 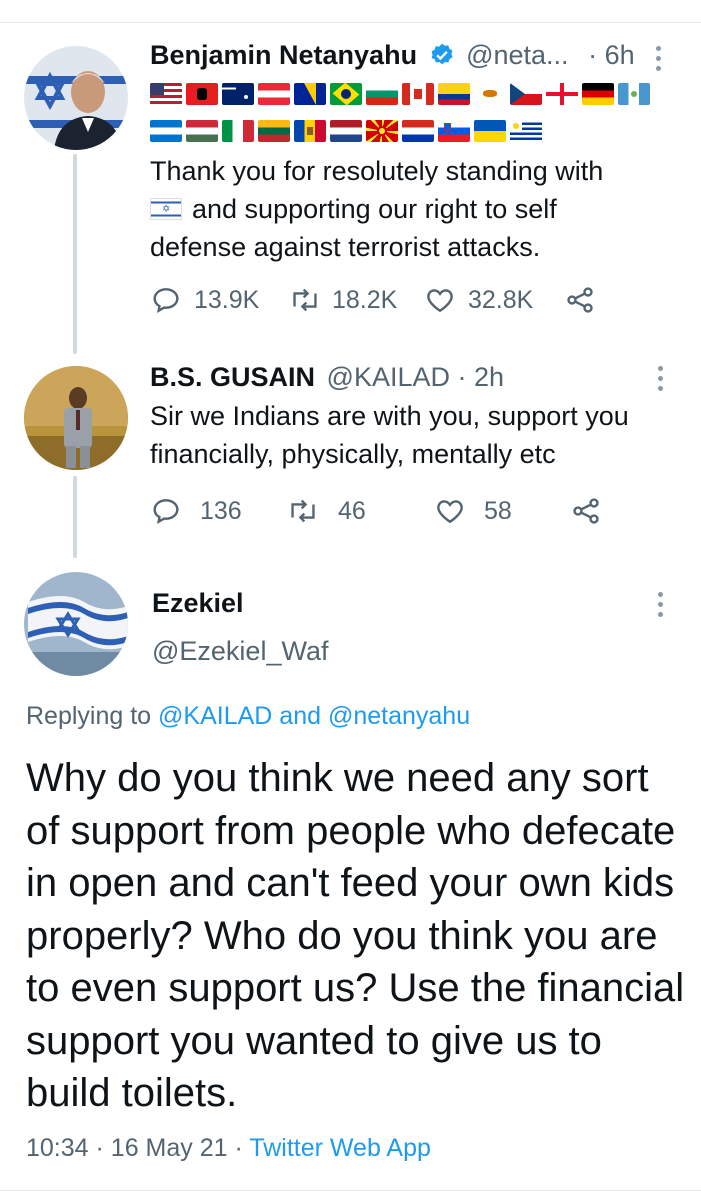 What do you see at coordinates (227, 299) in the screenshot?
I see `reply-count: 13.9K` at bounding box center [227, 299].